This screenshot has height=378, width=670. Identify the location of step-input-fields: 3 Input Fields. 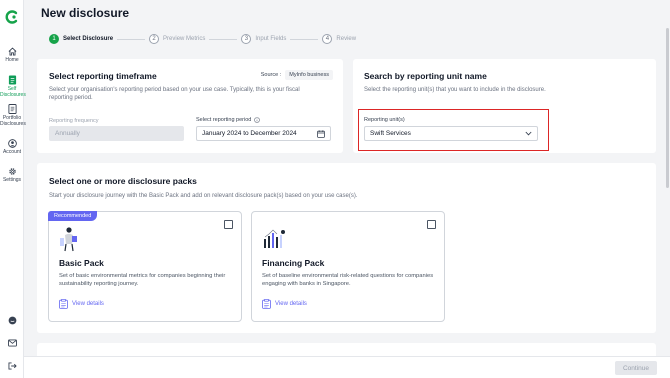
(263, 39).